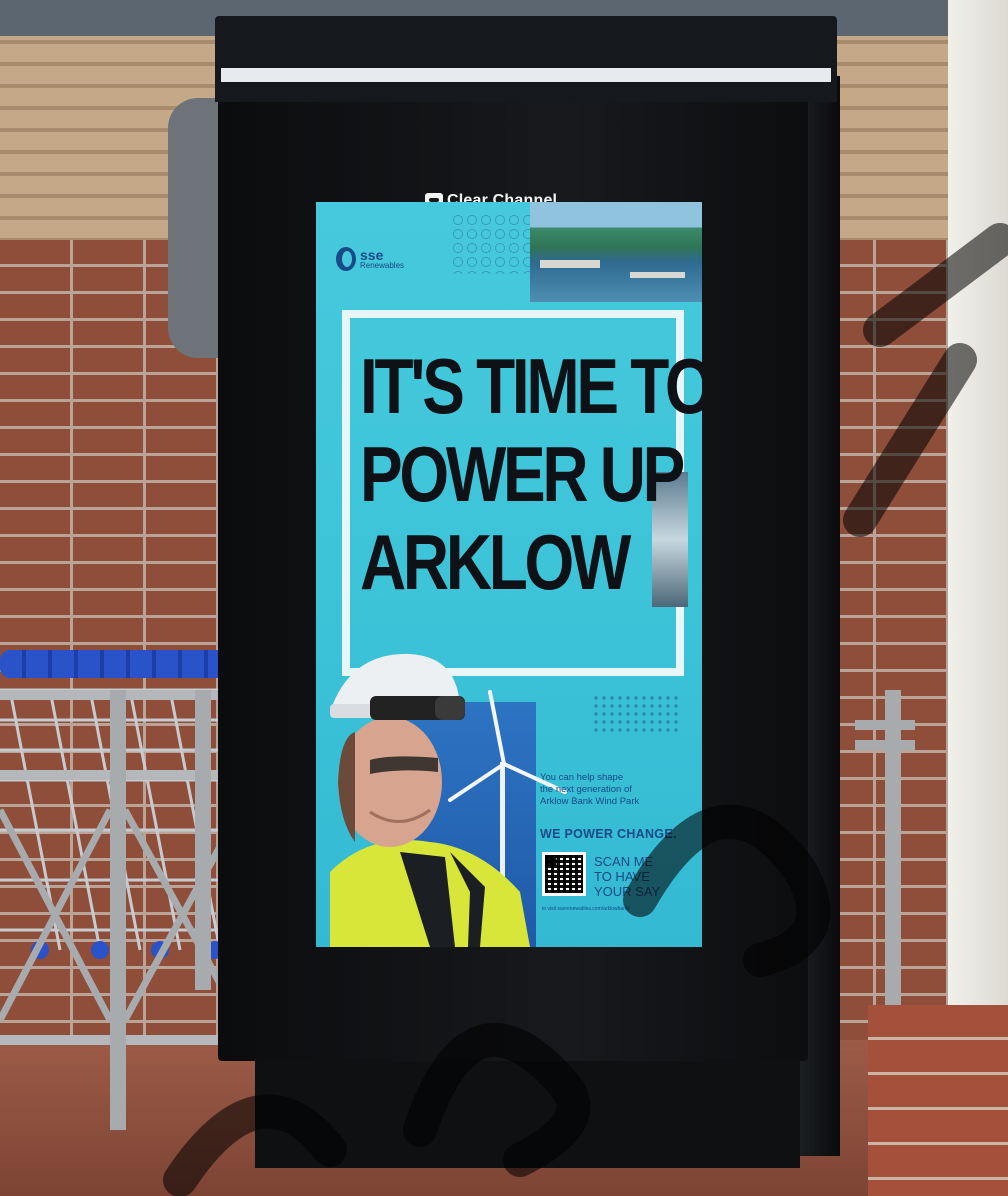  I want to click on scan-cta: SCAN ME TO HAVE YOUR SAY, so click(627, 876).